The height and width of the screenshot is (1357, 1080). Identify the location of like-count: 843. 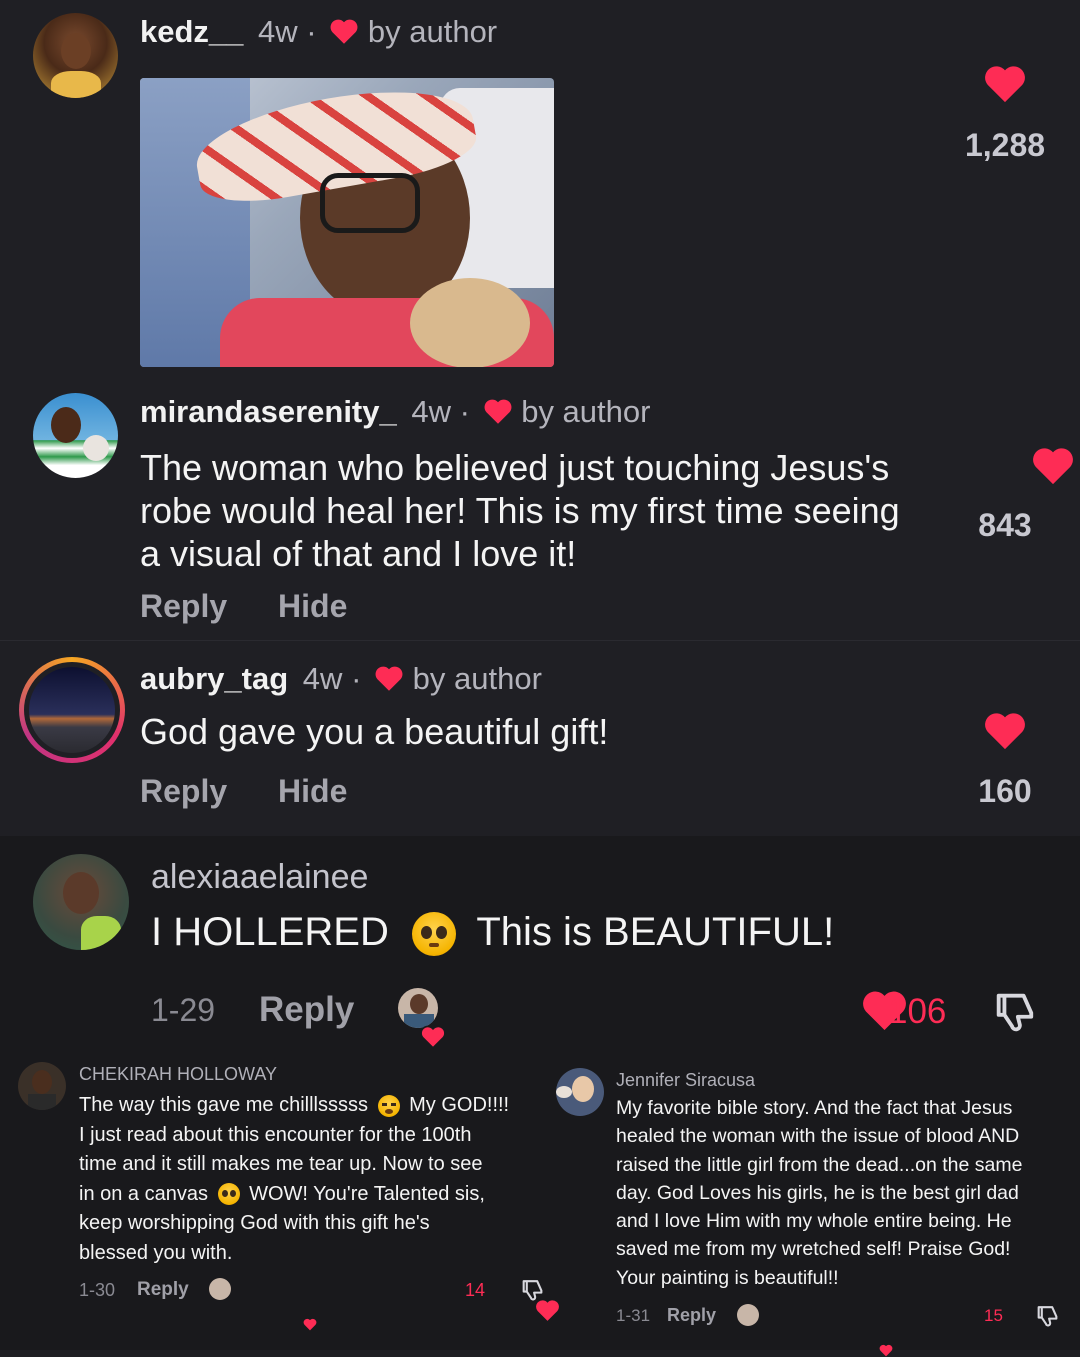
(1005, 525).